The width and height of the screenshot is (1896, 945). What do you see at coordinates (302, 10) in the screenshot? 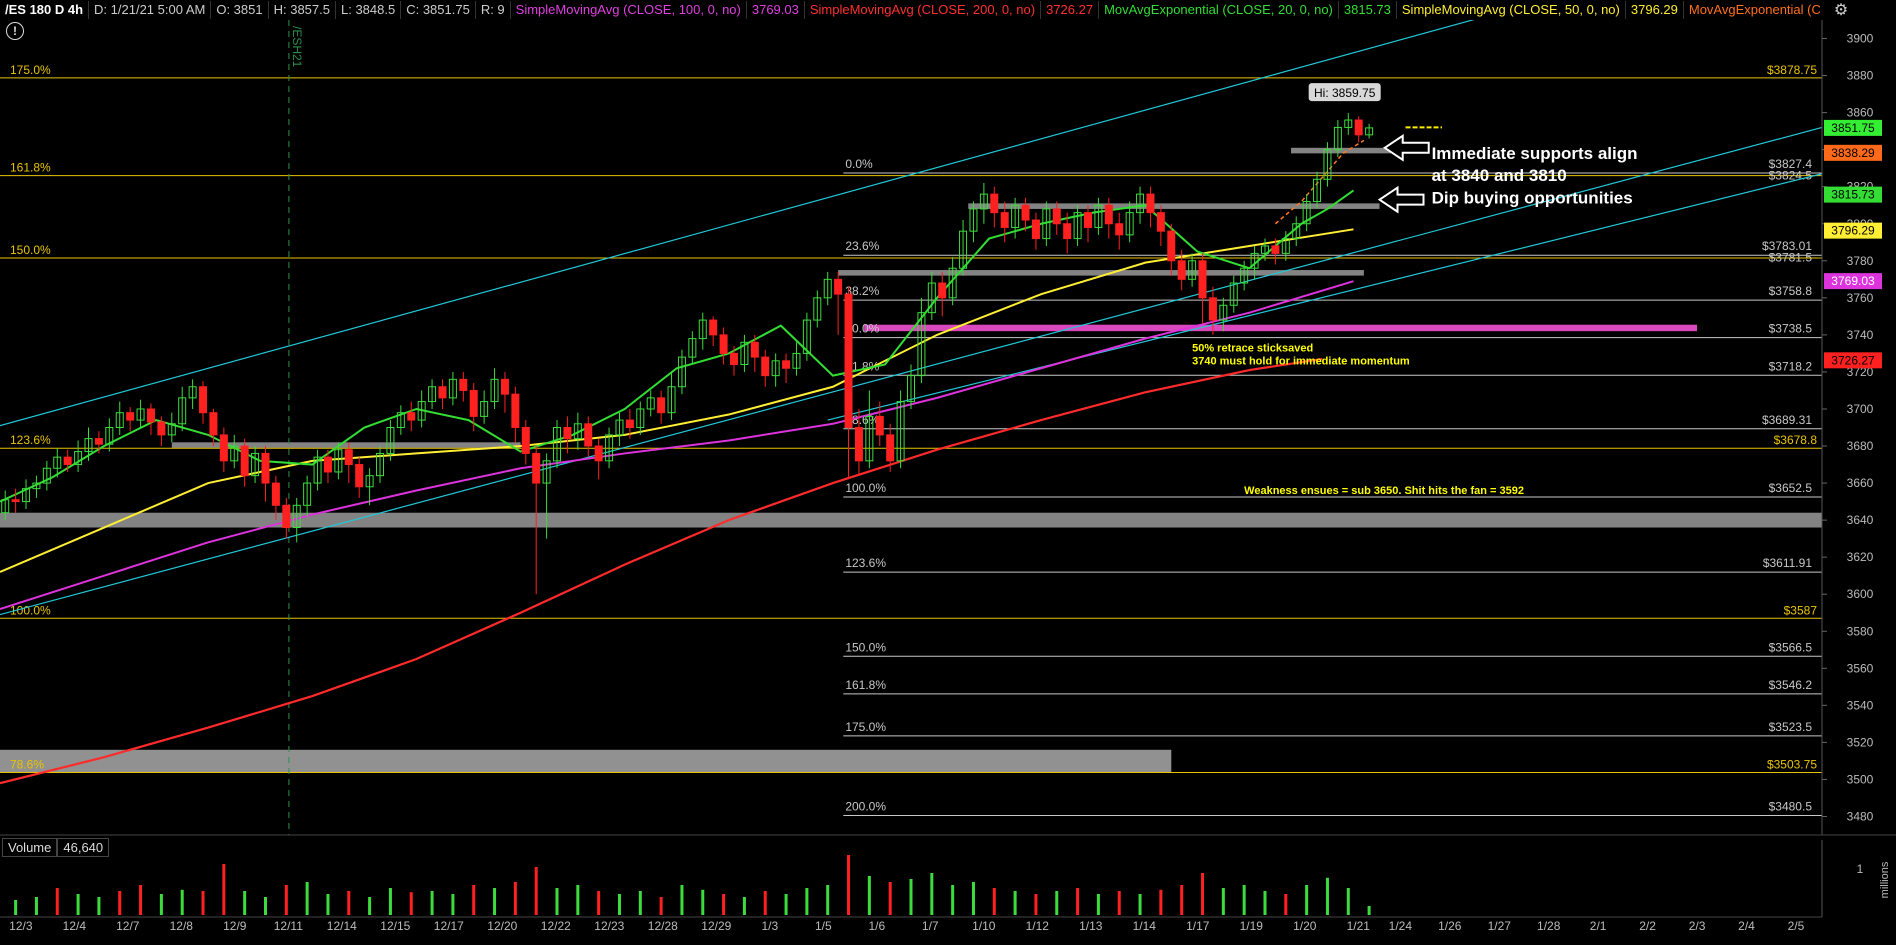
I see `bar-high: H: 3857.5` at bounding box center [302, 10].